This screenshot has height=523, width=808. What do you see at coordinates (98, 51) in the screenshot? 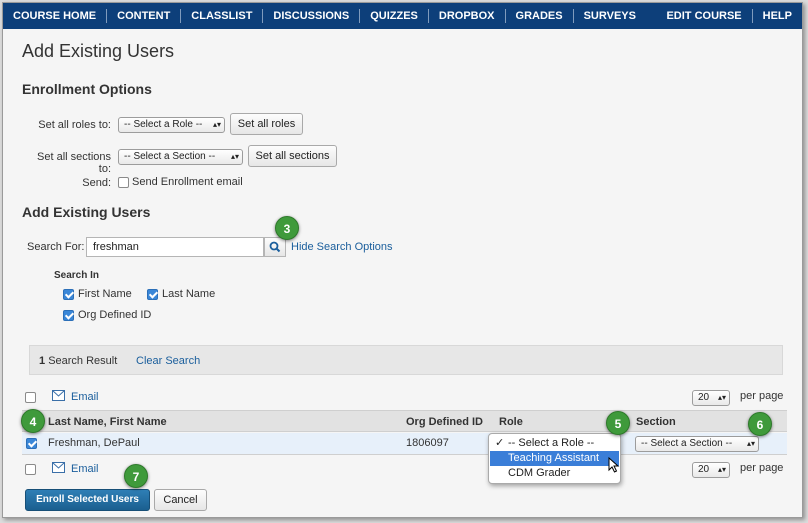
I see `page-title: Add Existing Users` at bounding box center [98, 51].